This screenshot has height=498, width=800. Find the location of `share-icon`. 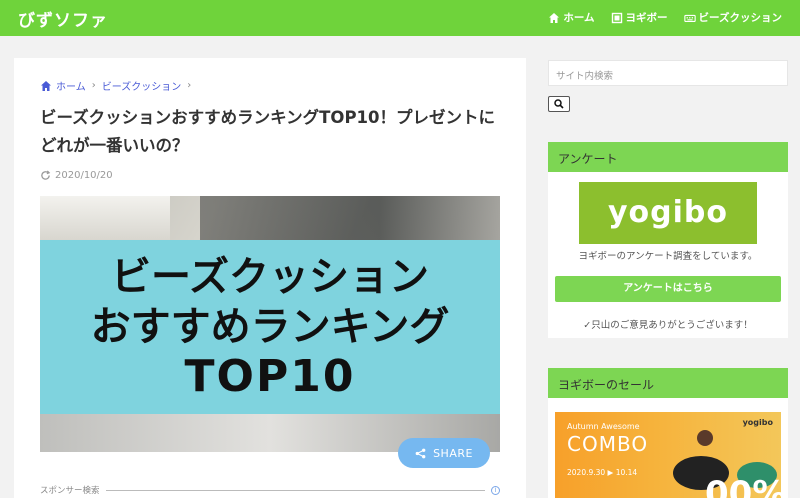

share-icon is located at coordinates (420, 453).